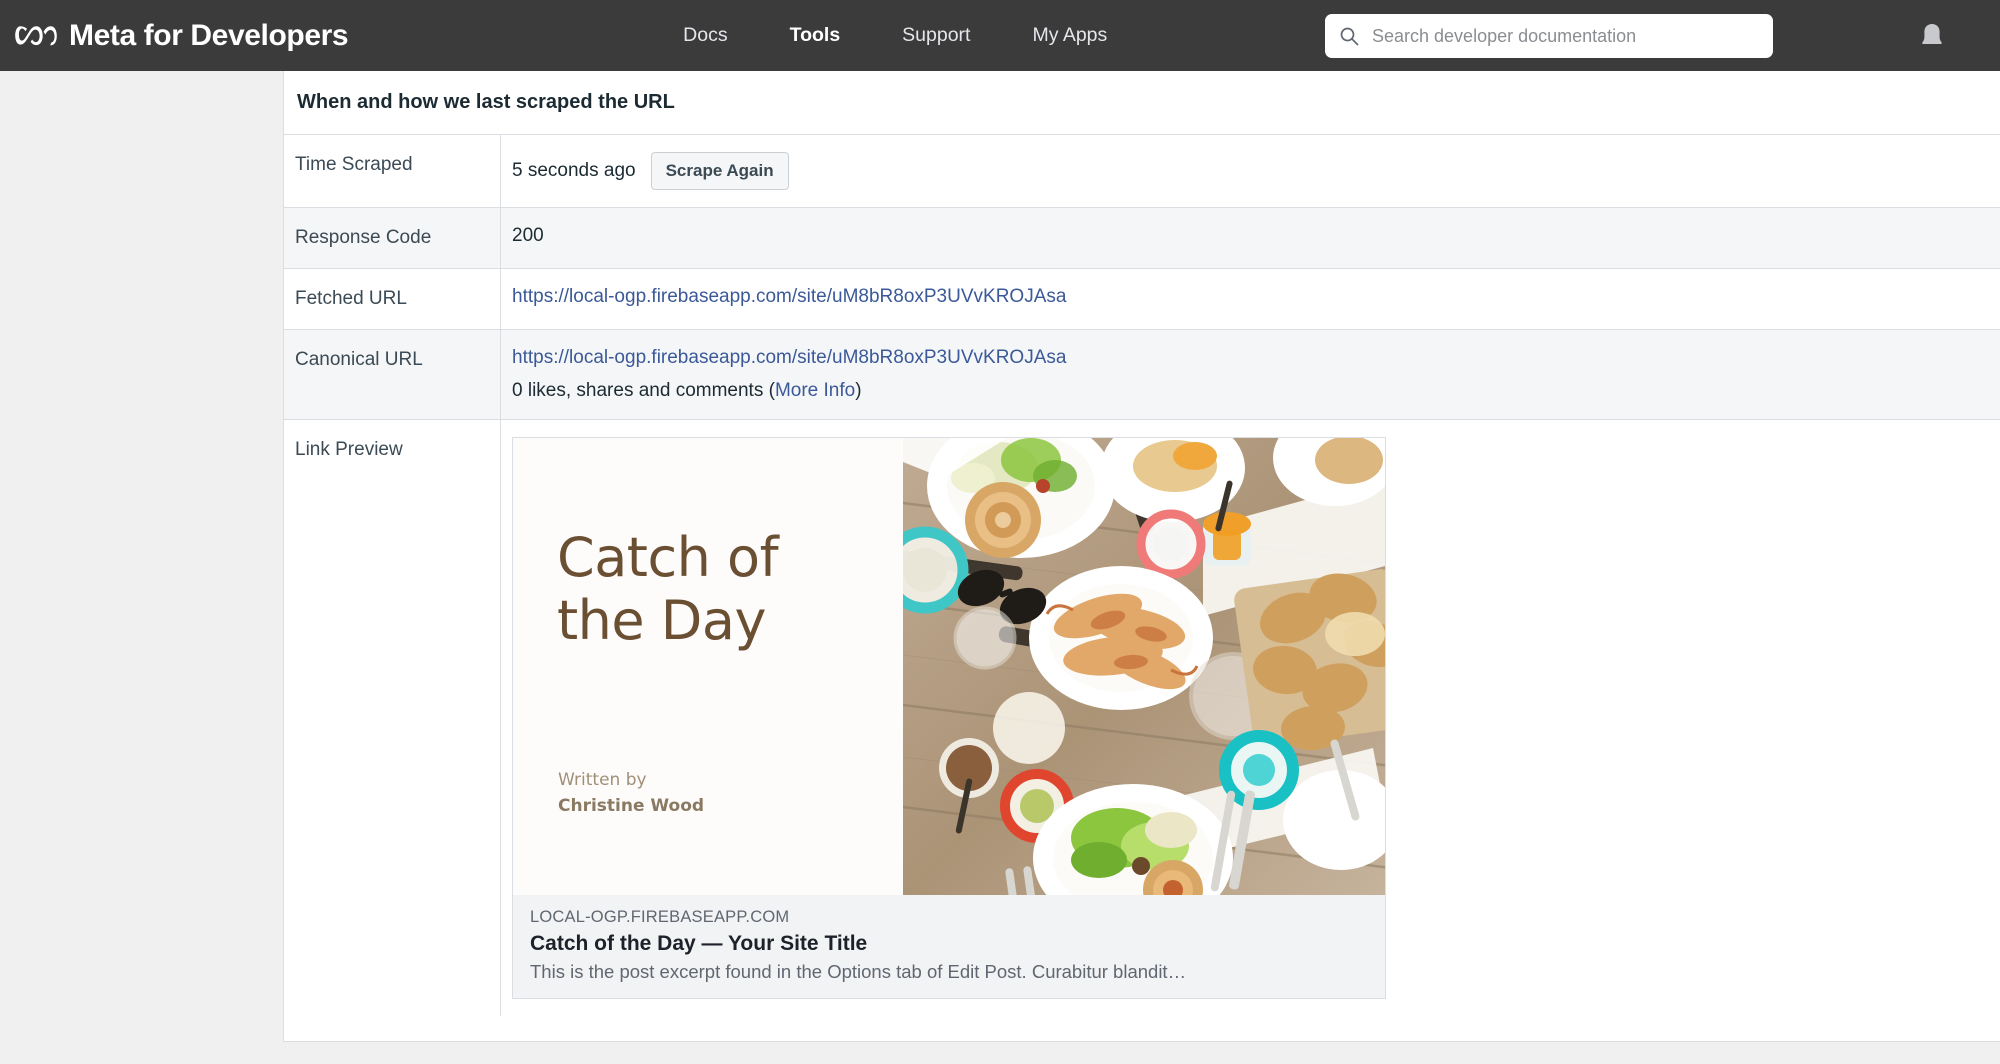 This screenshot has width=2000, height=1064. Describe the element at coordinates (668, 557) in the screenshot. I see `headline-line-1: Catch of` at that location.